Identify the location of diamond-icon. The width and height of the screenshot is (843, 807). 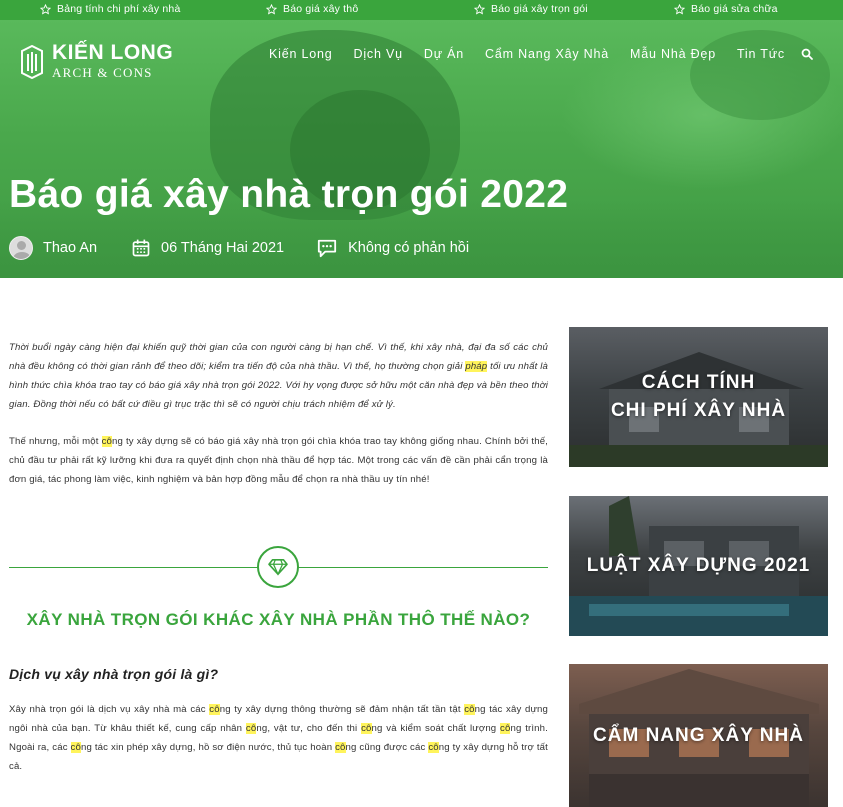
(278, 567).